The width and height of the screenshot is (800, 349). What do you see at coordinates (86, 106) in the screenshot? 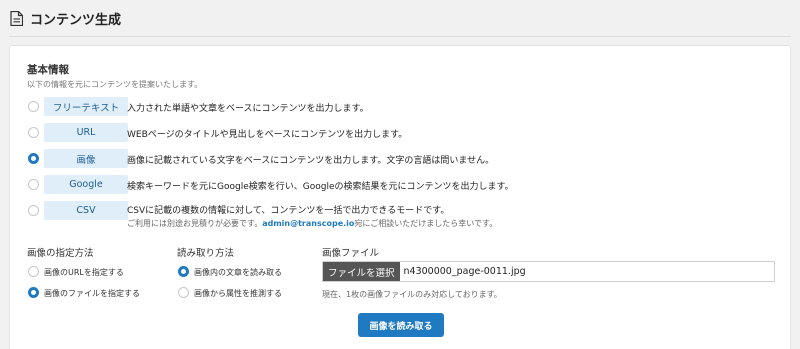
I see `type-badge-freetext: フリーテキスト` at bounding box center [86, 106].